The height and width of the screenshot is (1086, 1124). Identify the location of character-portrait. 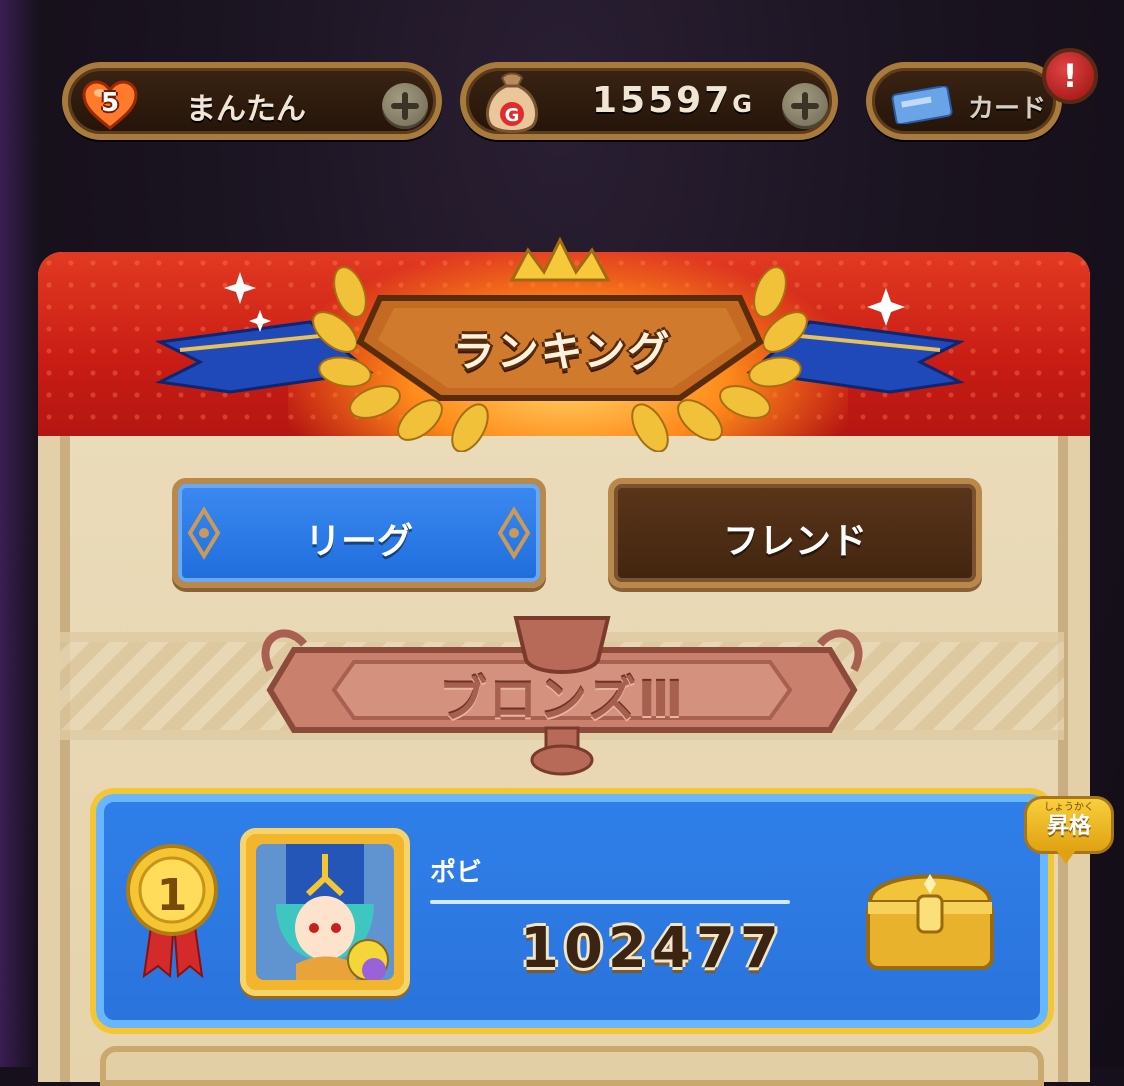
(325, 912).